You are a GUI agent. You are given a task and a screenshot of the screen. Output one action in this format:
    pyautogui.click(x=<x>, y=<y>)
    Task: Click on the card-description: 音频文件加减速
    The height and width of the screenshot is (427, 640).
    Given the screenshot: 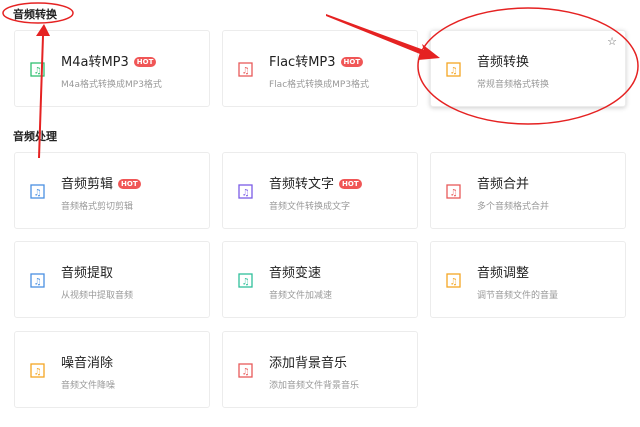 What is the action you would take?
    pyautogui.click(x=301, y=296)
    